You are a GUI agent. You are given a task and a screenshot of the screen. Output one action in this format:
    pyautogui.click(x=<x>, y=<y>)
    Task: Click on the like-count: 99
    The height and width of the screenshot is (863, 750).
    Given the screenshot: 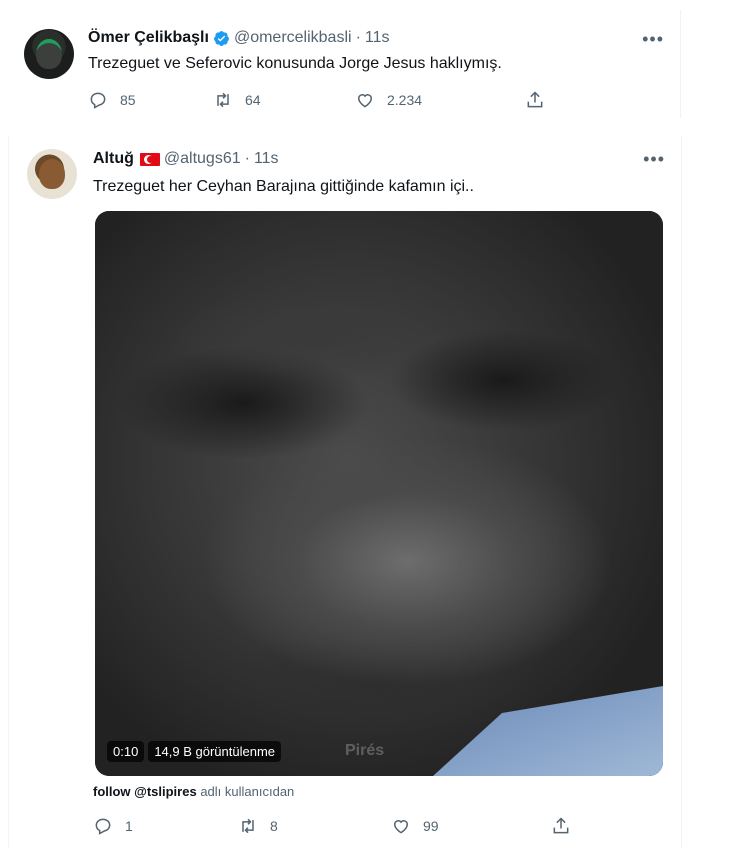 What is the action you would take?
    pyautogui.click(x=431, y=826)
    